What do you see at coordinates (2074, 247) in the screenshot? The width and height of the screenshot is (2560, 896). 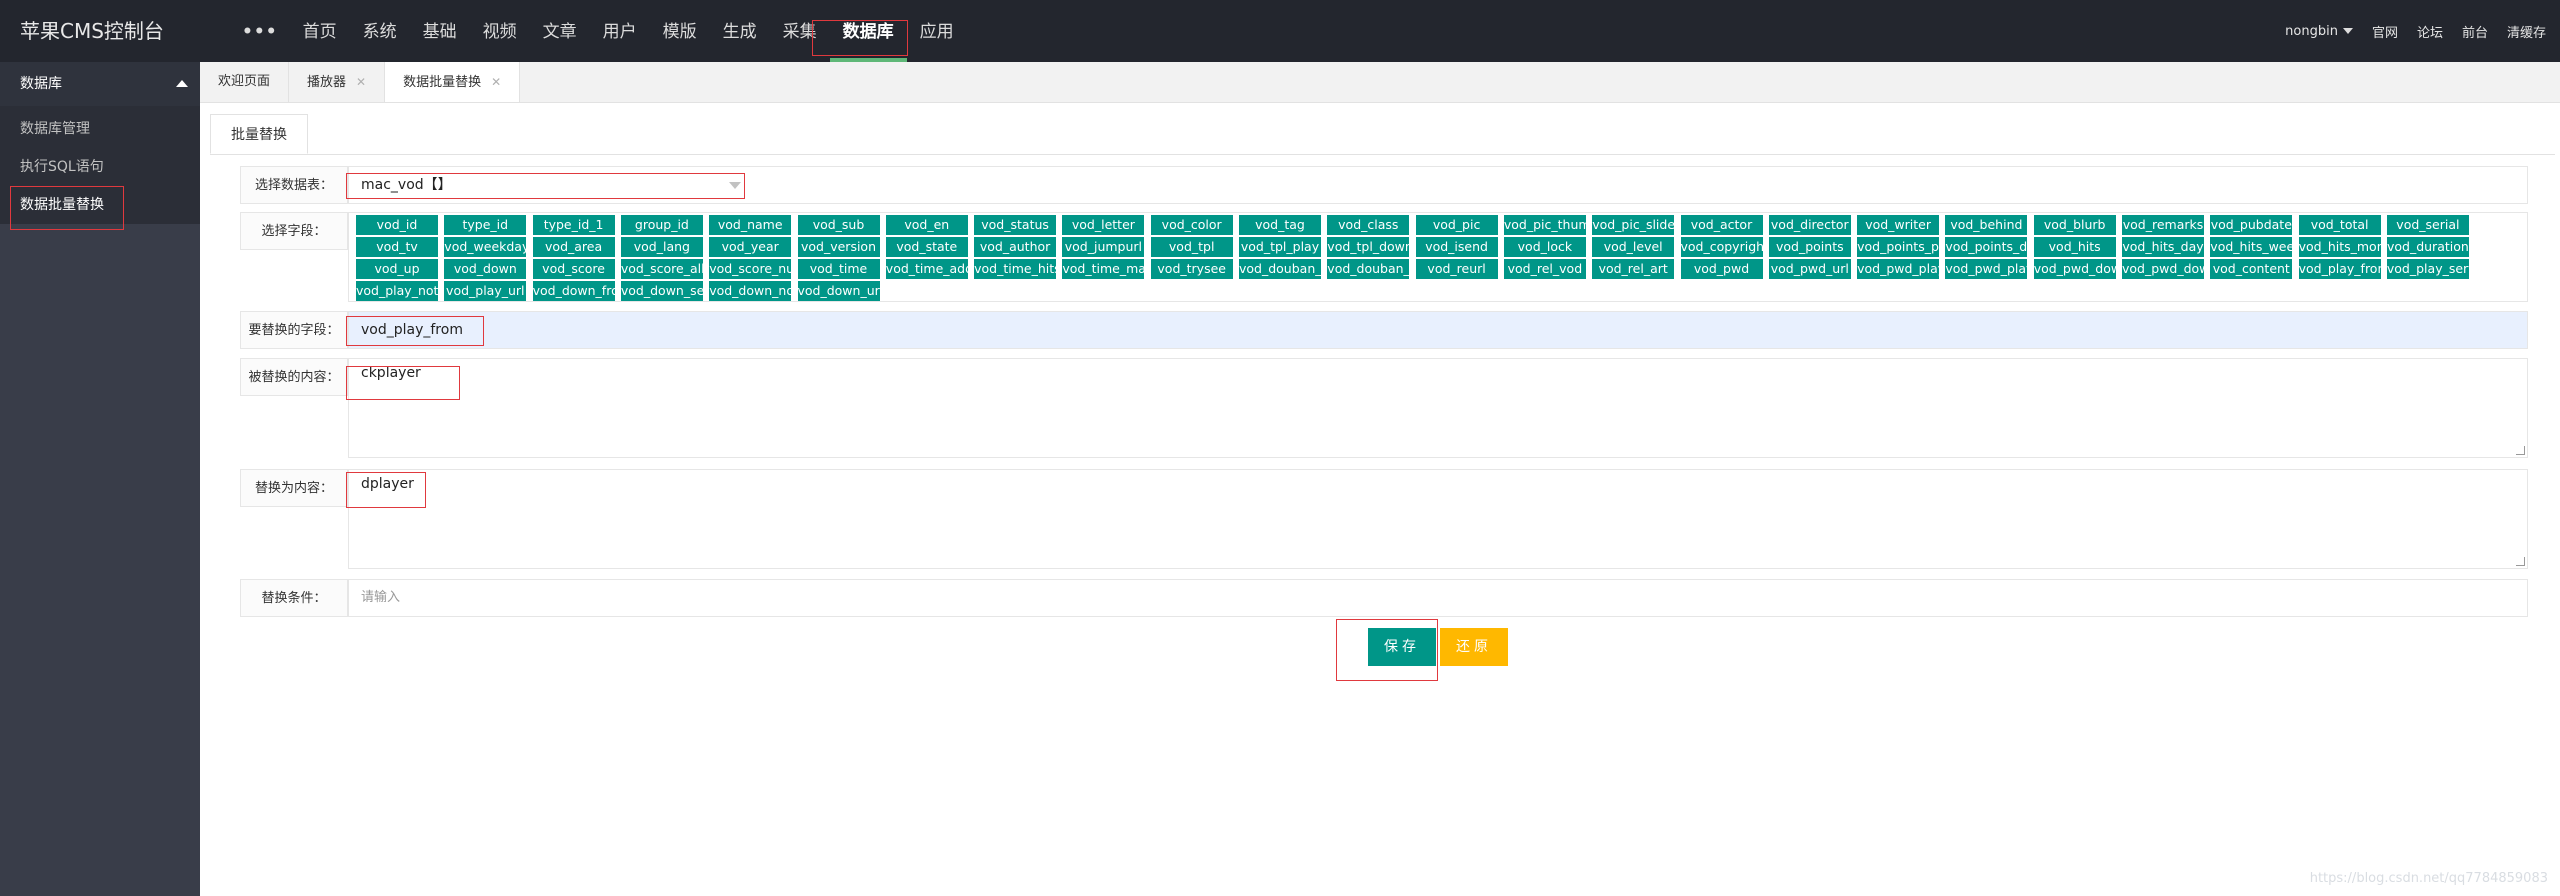 I see `field-button-vod-hits: vod_hits` at bounding box center [2074, 247].